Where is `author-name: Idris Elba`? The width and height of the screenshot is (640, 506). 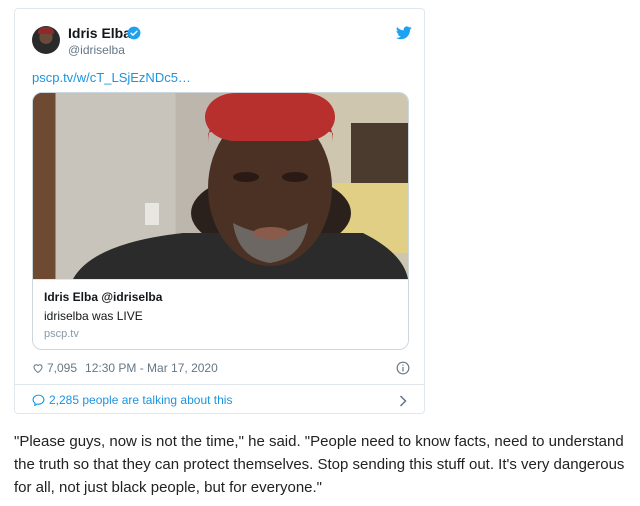
author-name: Idris Elba is located at coordinates (99, 33).